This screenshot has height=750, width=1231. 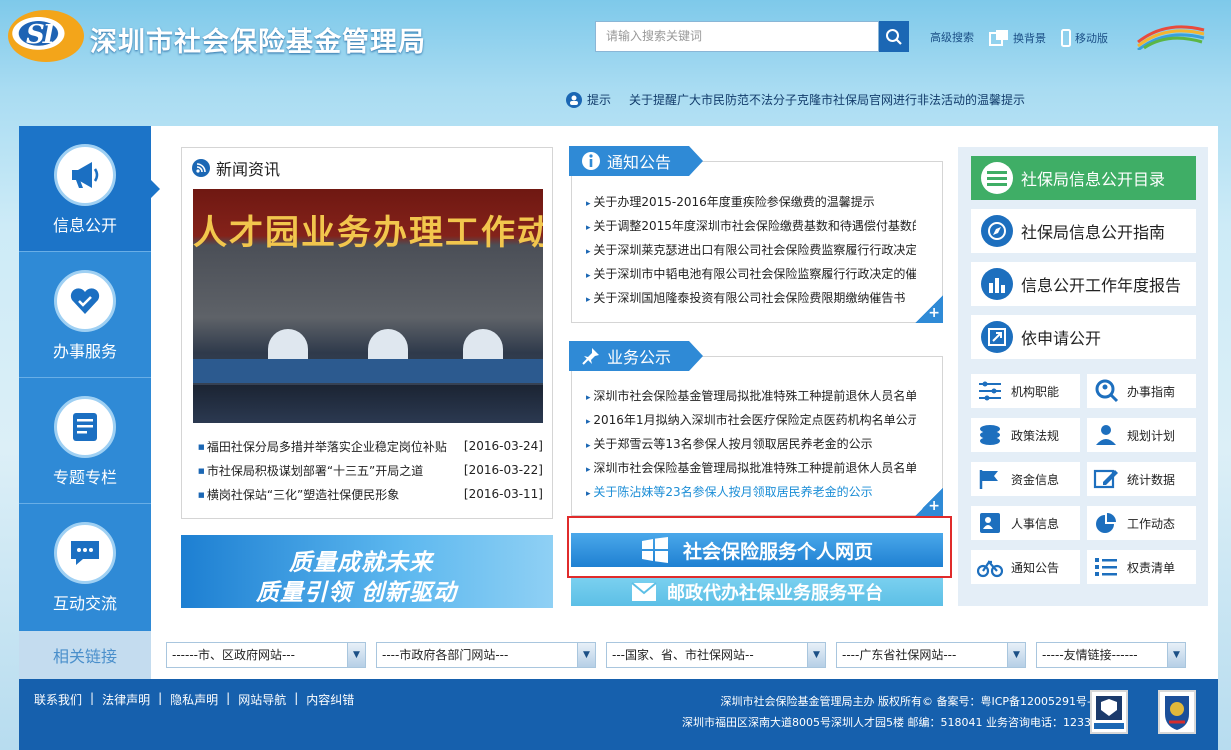 What do you see at coordinates (1141, 479) in the screenshot?
I see `statistics-button: 统计数据` at bounding box center [1141, 479].